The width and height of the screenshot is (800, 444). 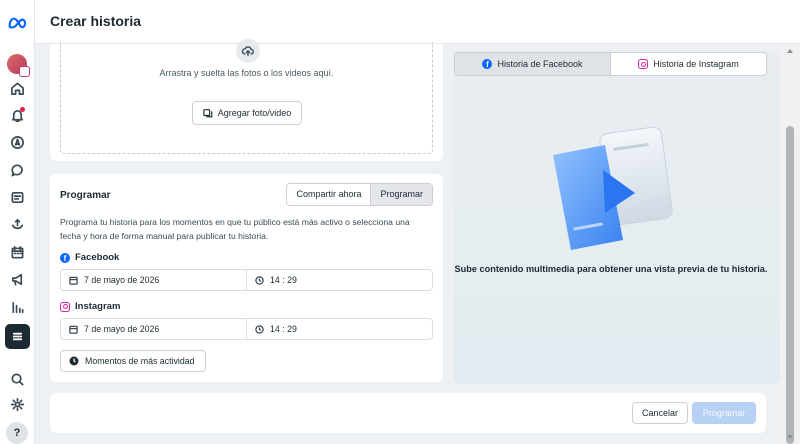 What do you see at coordinates (17, 336) in the screenshot?
I see `menu-icon` at bounding box center [17, 336].